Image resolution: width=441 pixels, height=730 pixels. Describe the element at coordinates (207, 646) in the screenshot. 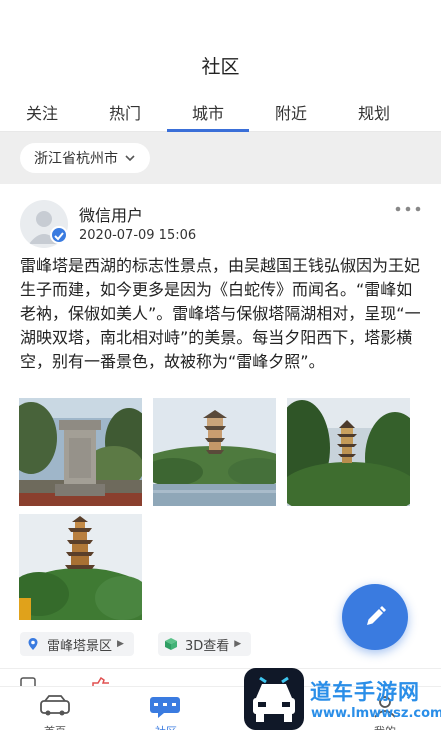

I see `view-3d-label: 3D查看` at that location.